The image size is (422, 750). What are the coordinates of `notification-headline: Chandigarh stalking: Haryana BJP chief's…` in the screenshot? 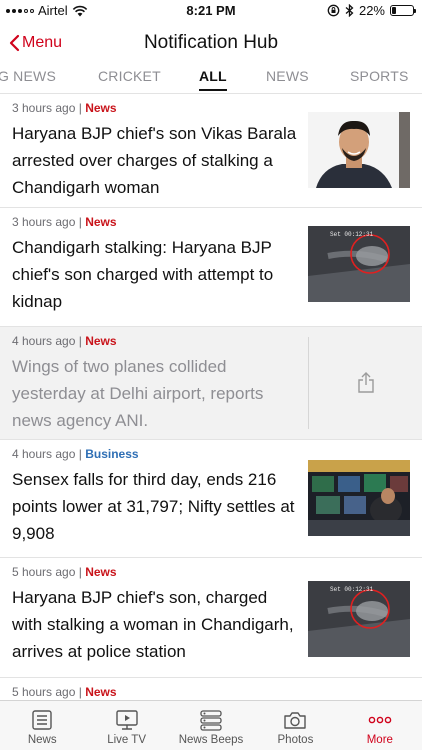 It's located at (143, 274).